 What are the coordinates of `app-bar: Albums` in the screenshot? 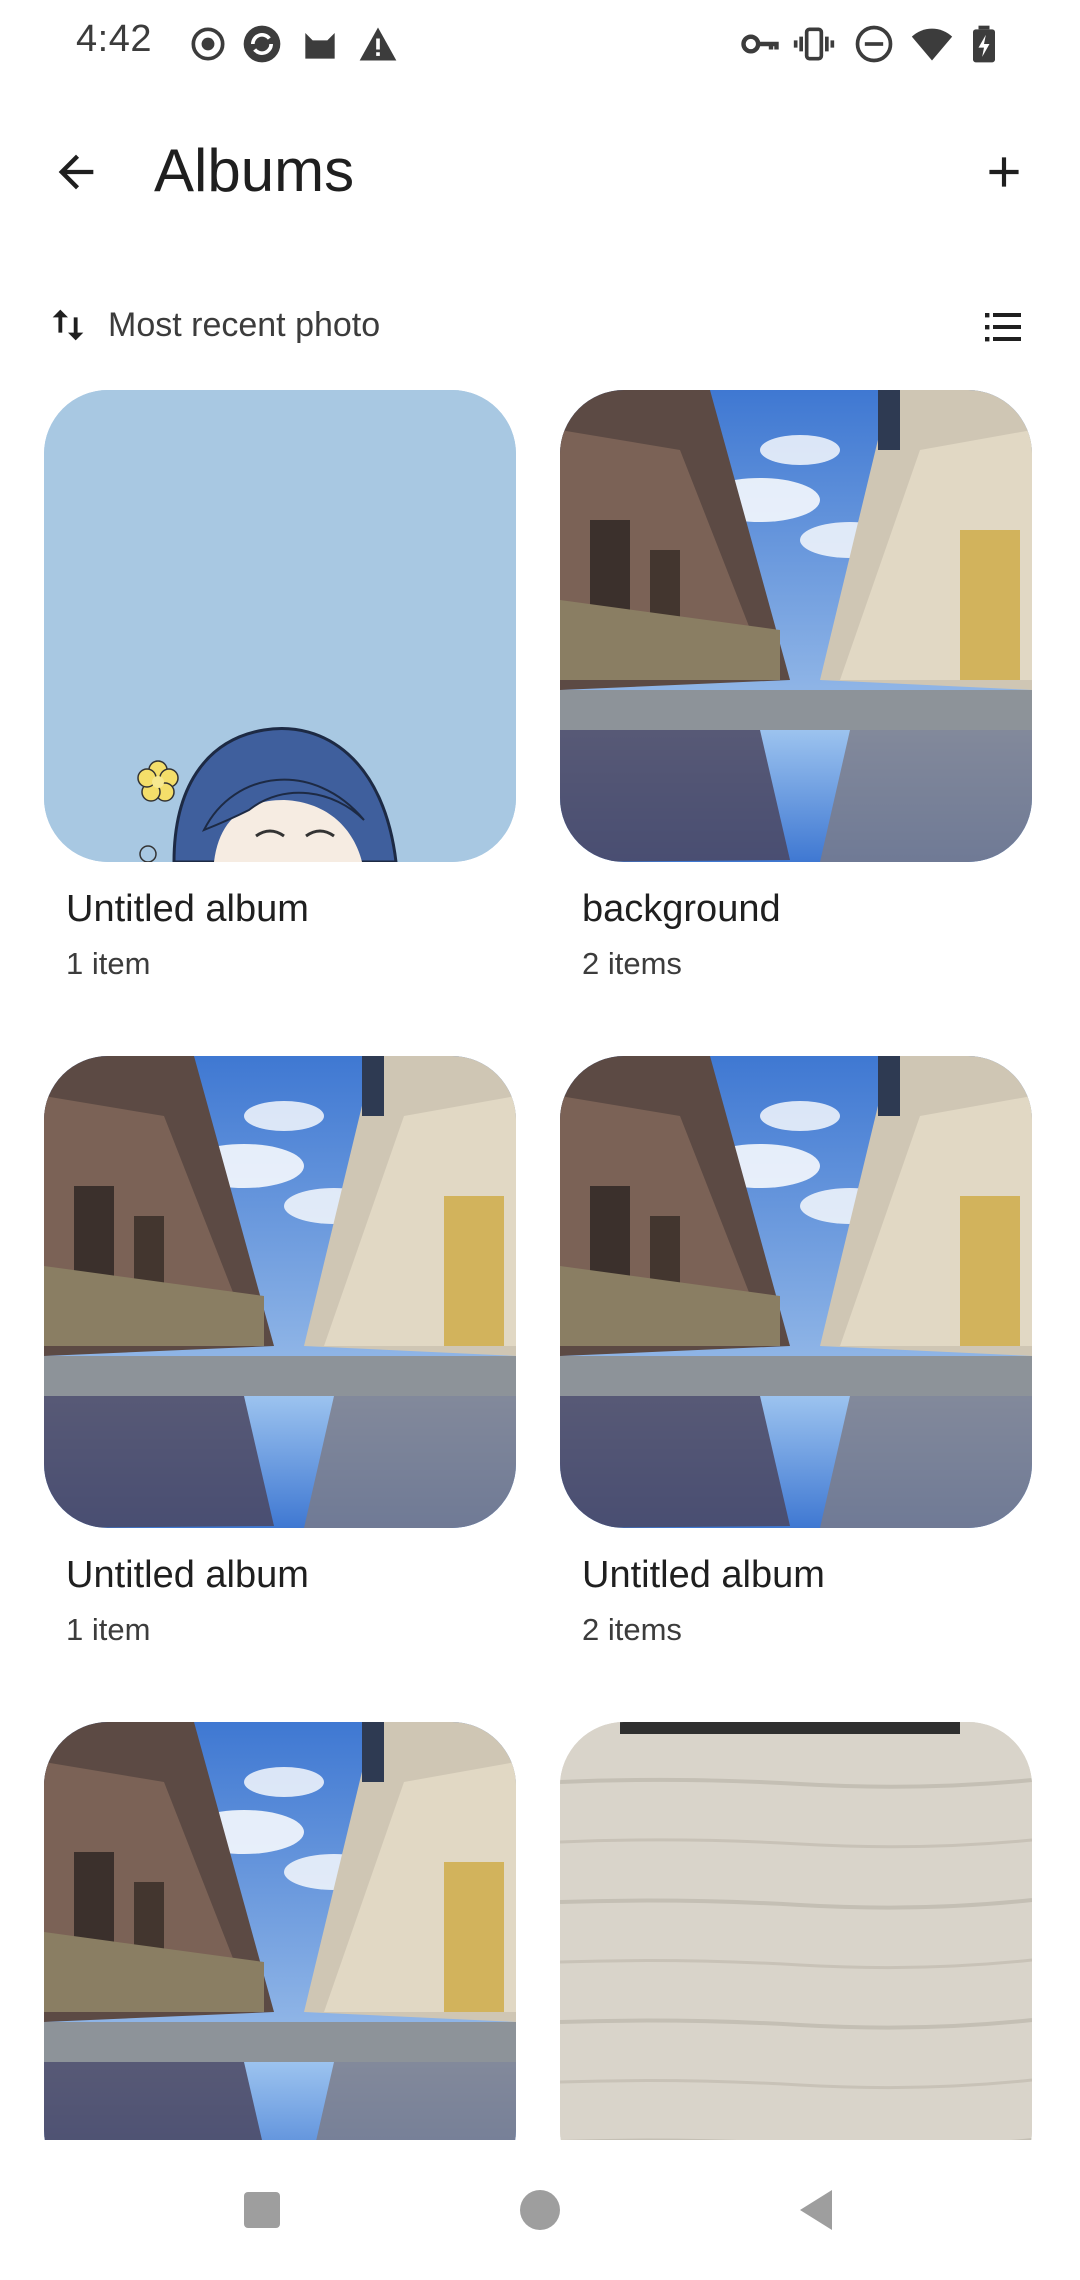 It's located at (540, 170).